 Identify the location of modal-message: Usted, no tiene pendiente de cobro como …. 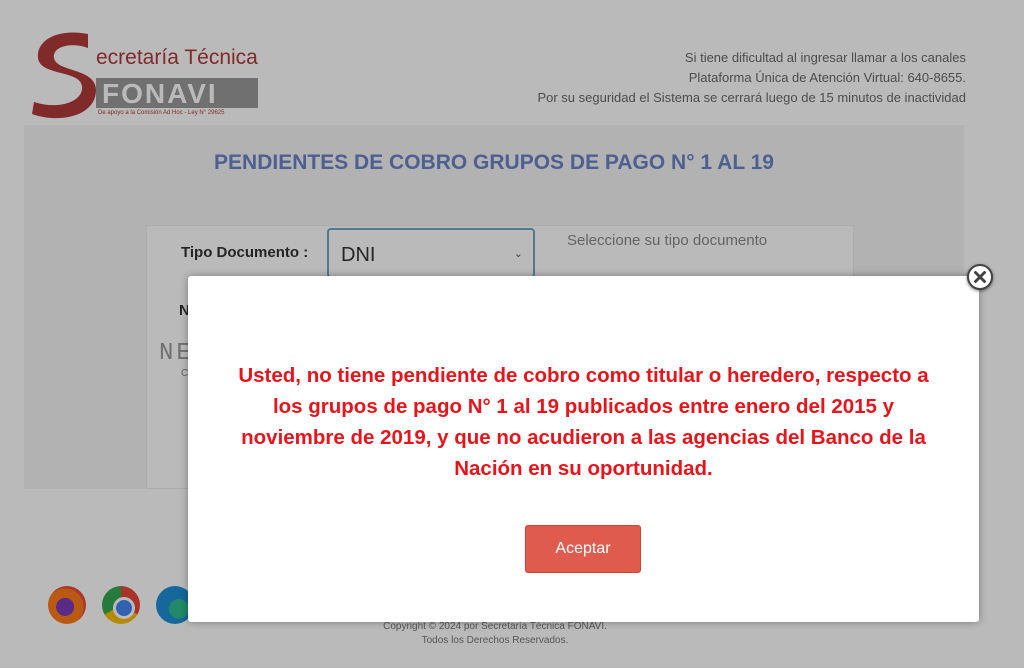
(583, 422).